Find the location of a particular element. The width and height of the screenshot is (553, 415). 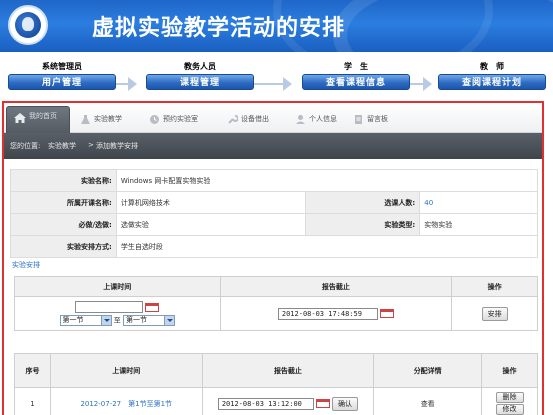

wrench-icon is located at coordinates (233, 119).